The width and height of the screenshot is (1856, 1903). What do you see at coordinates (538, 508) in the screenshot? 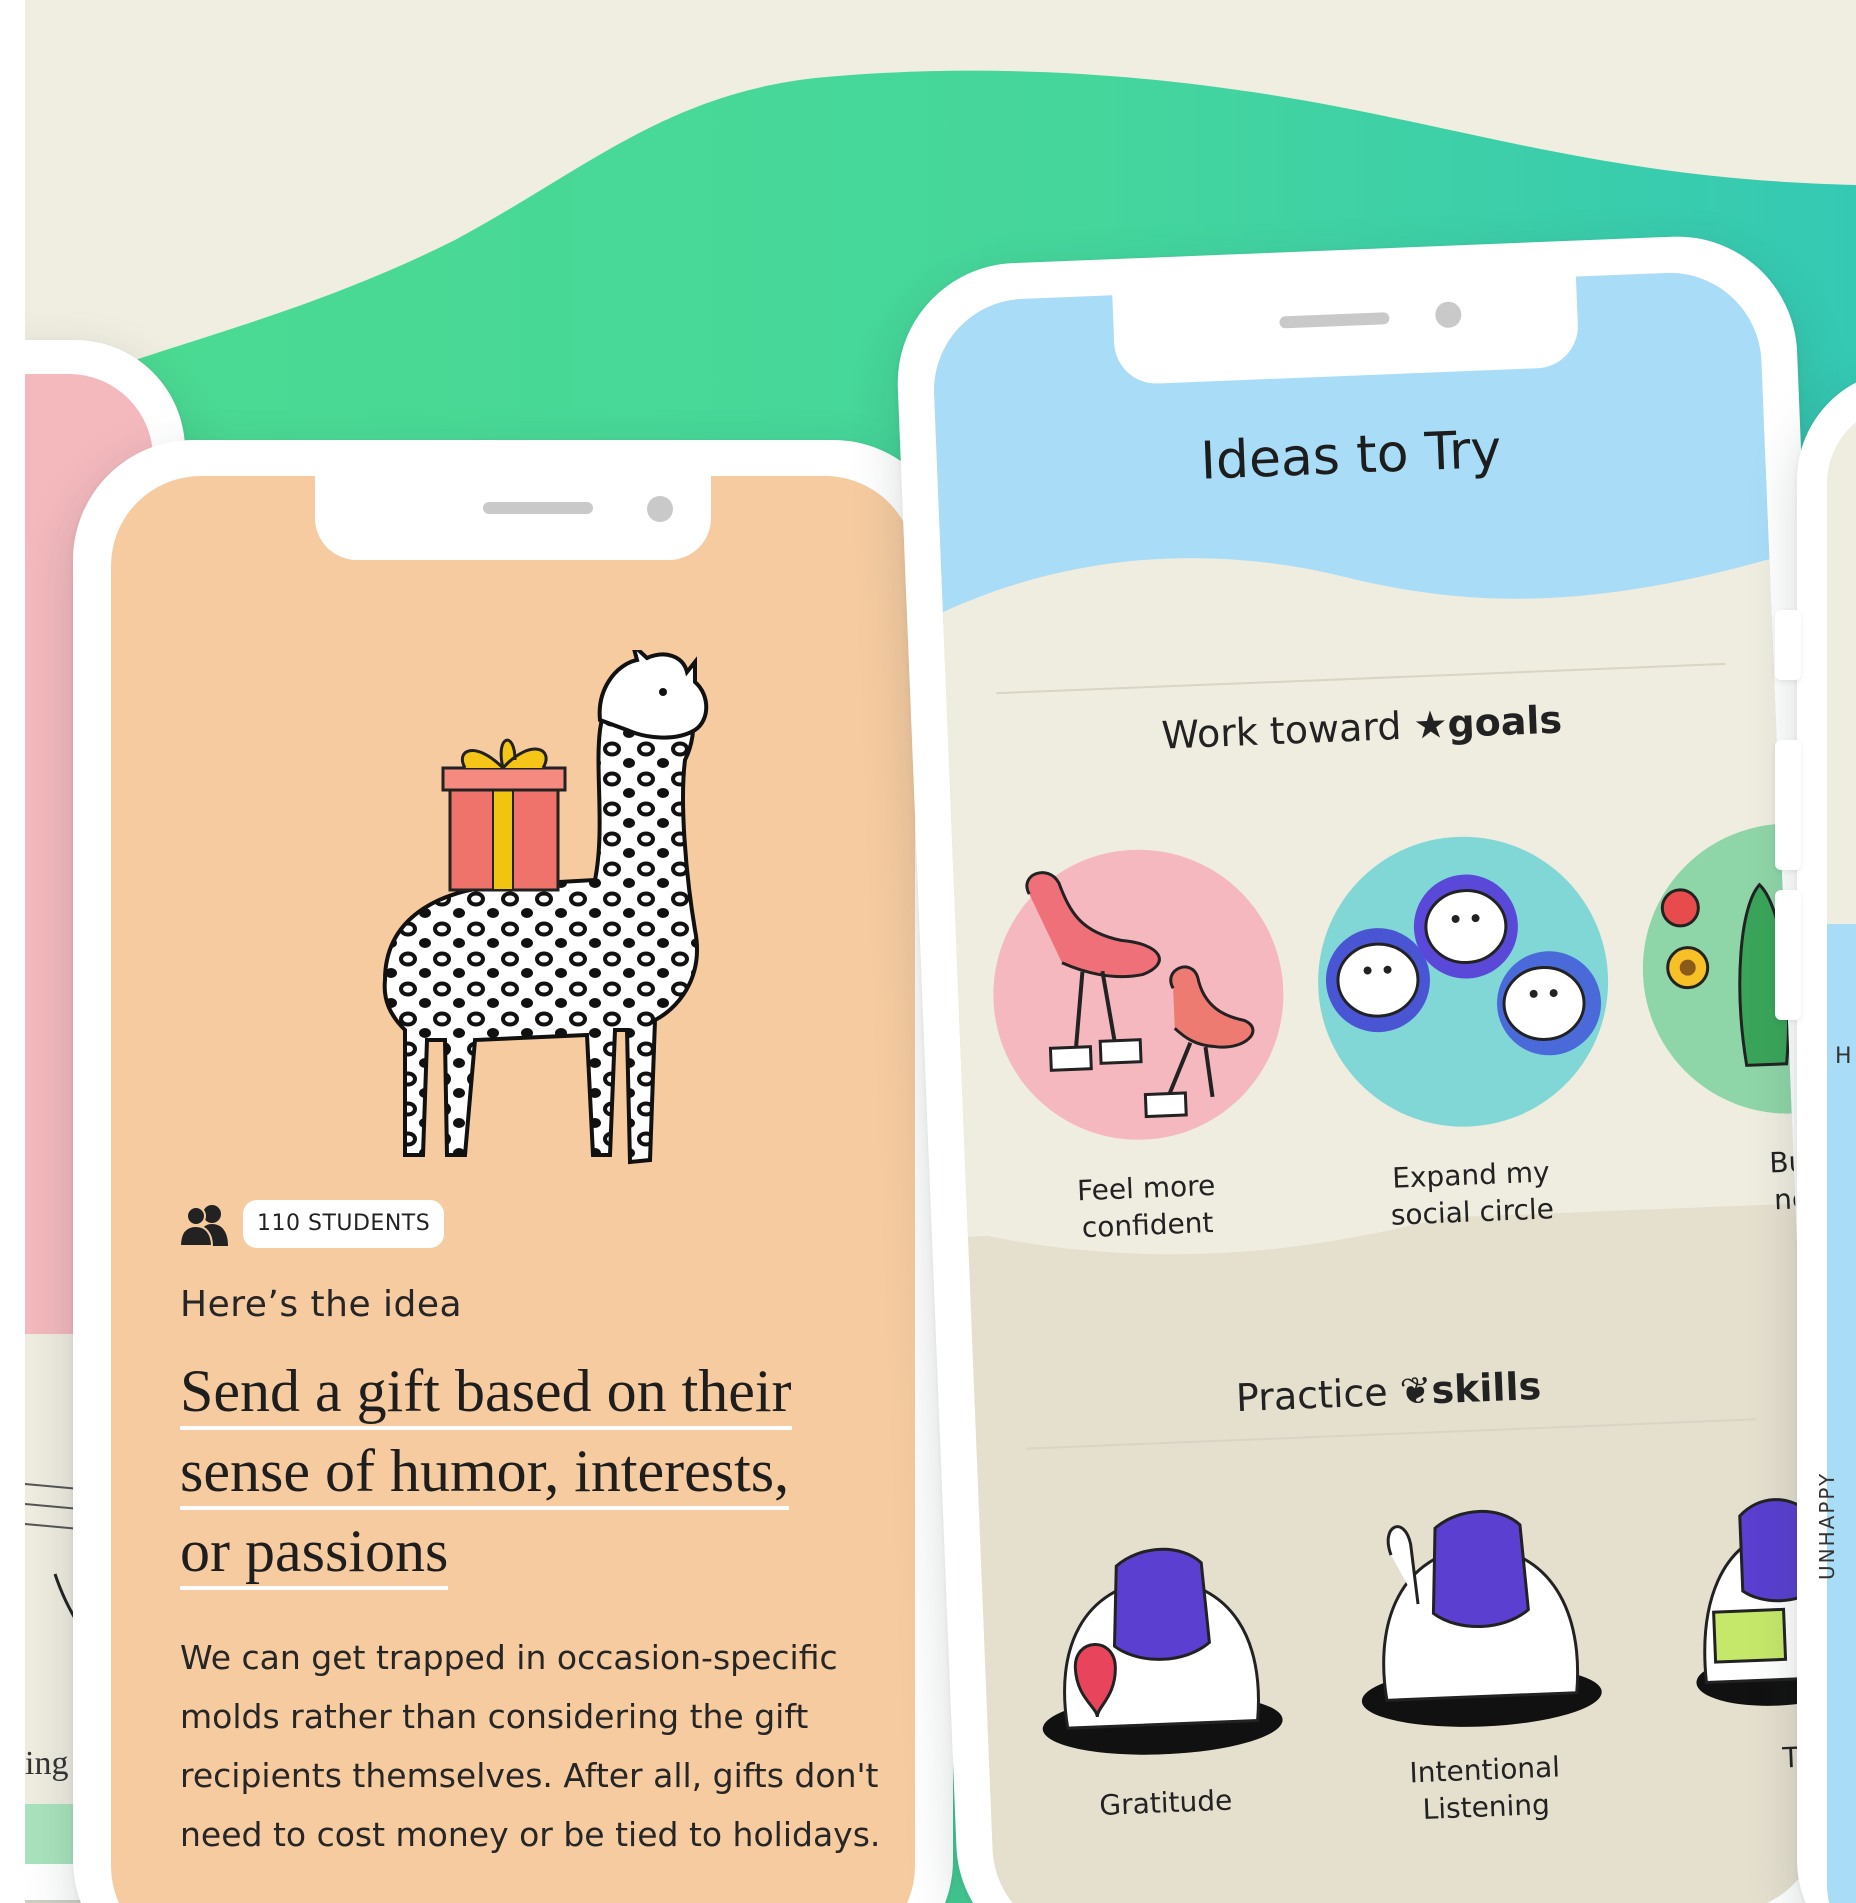
I see `phone-speaker` at bounding box center [538, 508].